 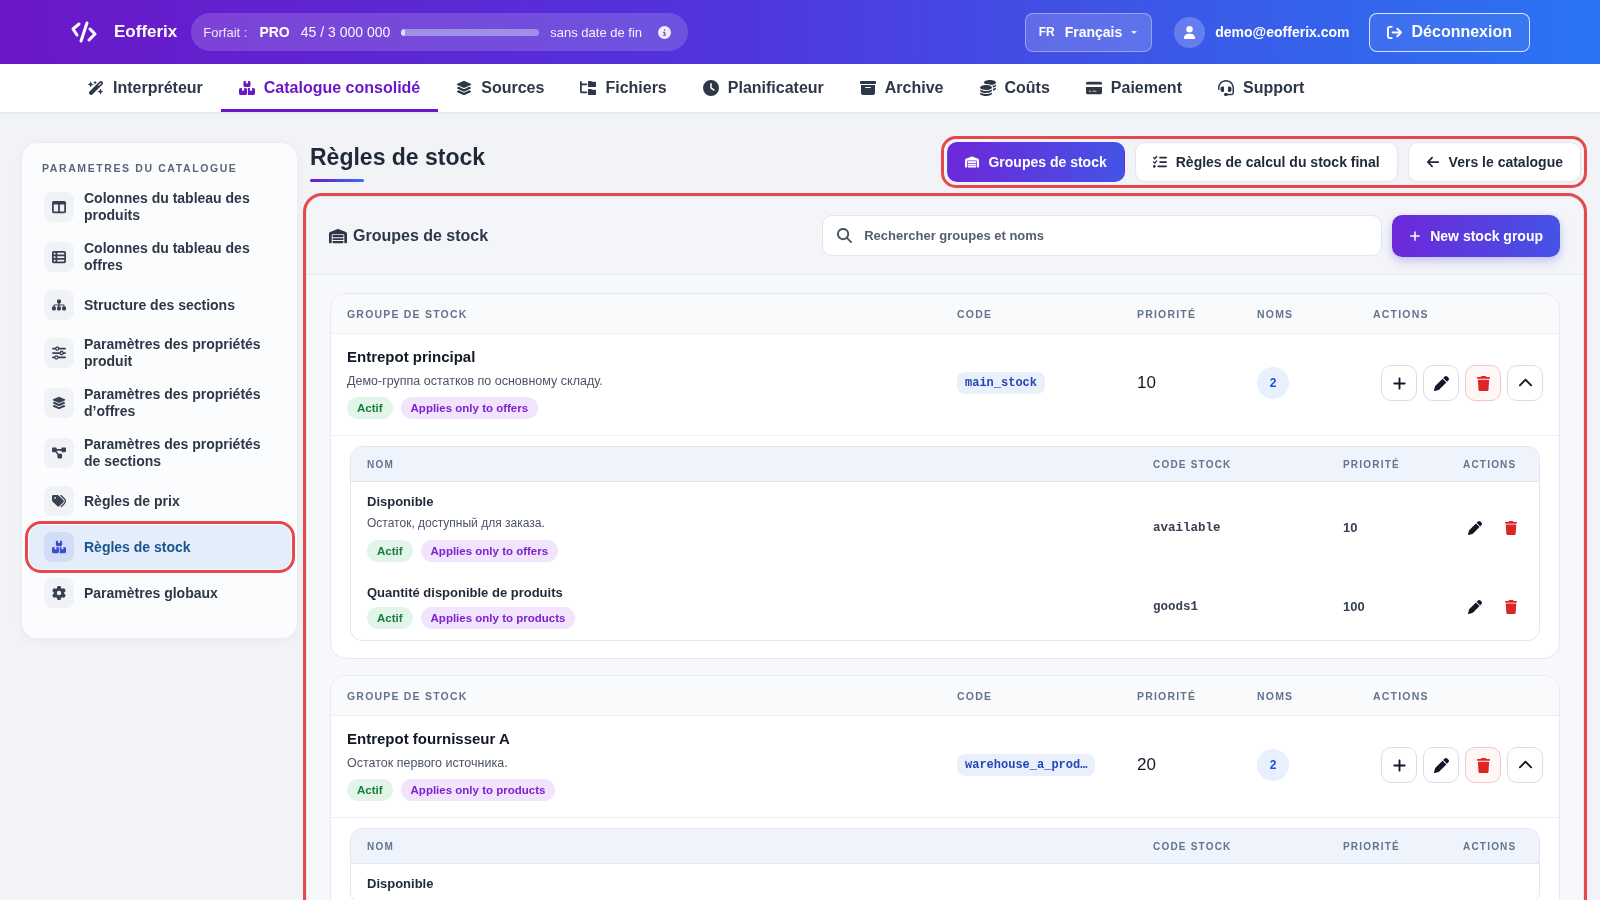 I want to click on column-header: CODE STOCK, so click(x=1193, y=464).